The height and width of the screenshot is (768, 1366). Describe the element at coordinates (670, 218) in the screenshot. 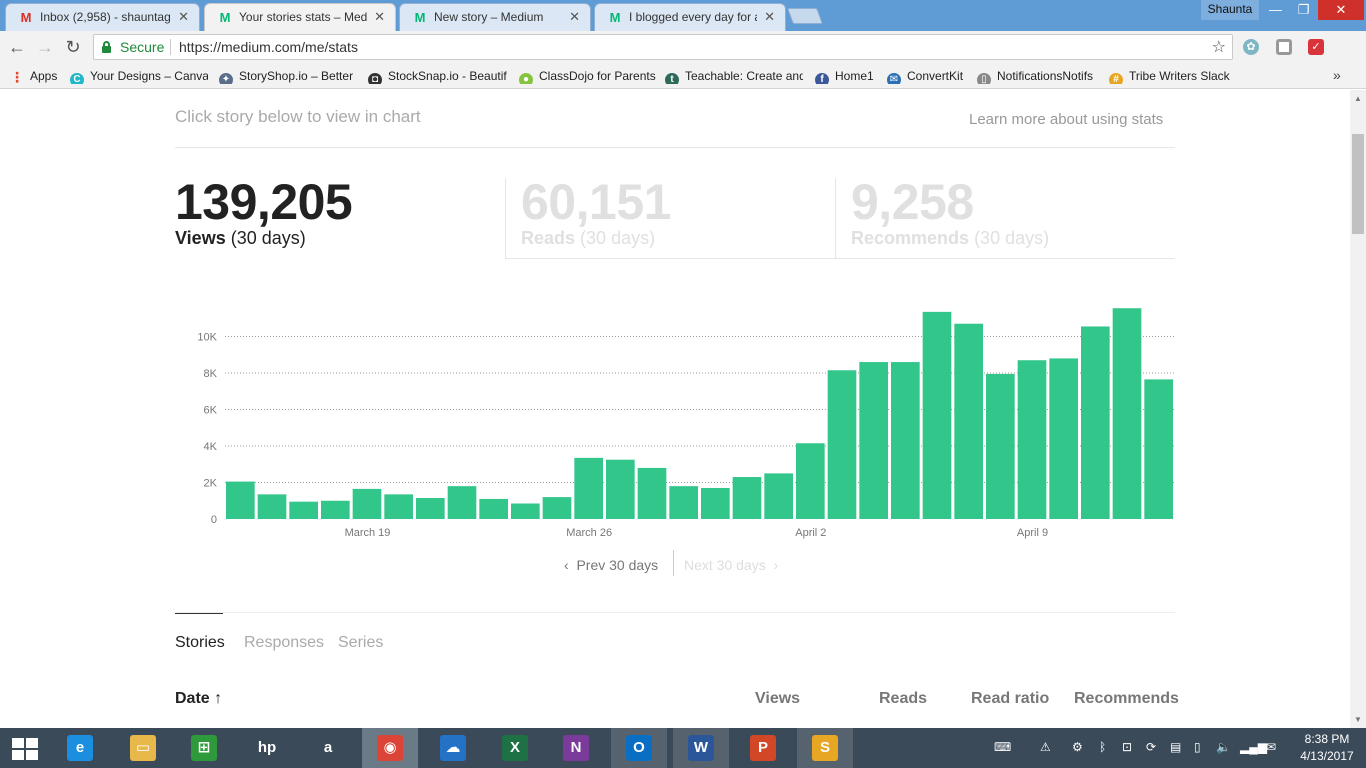

I see `metric-reads: 60,151 Reads (30 days)` at that location.